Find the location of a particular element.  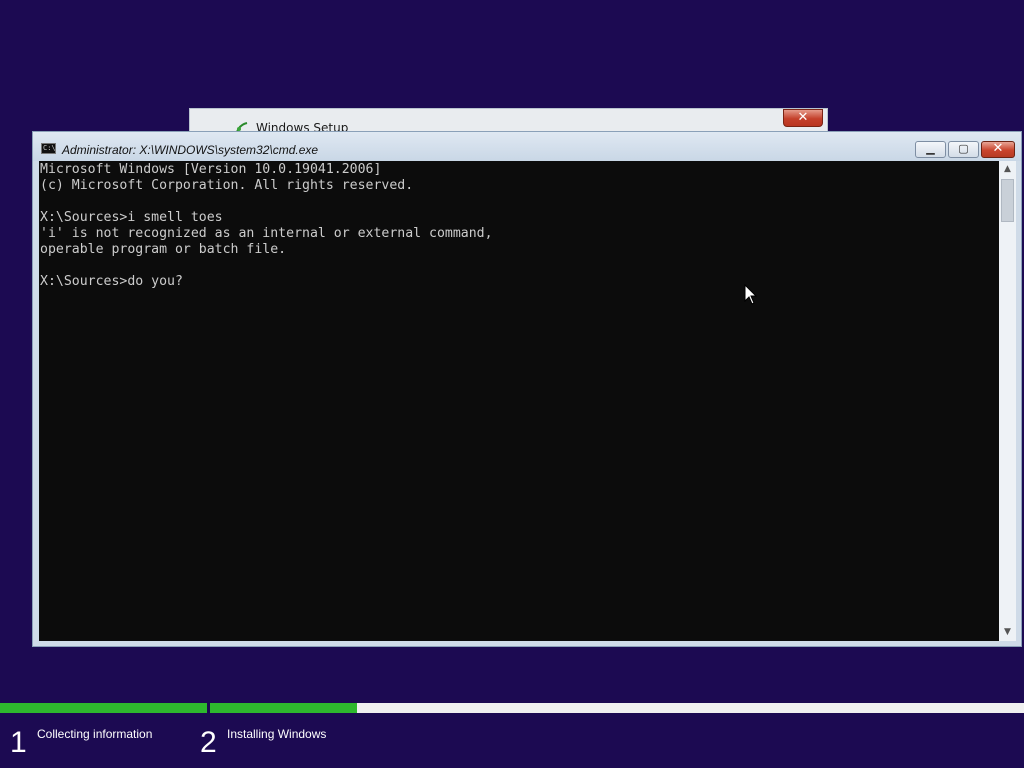

progress-segment-collecting is located at coordinates (103, 708).